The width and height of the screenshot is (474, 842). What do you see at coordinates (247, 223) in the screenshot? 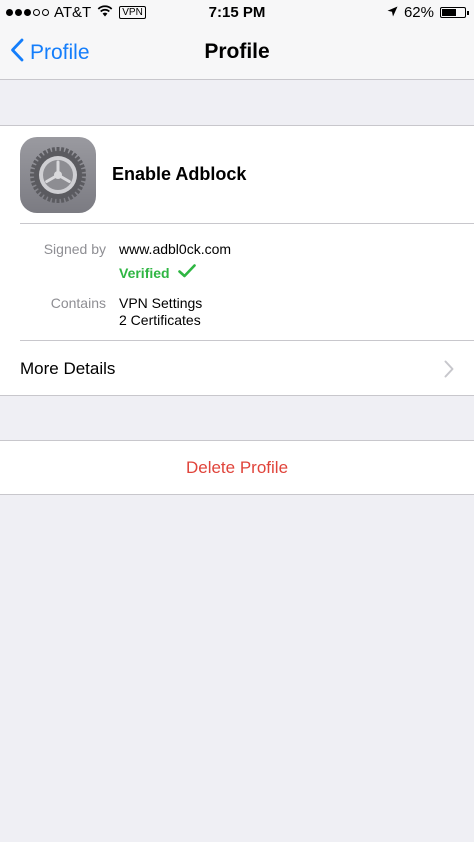
I see `divider` at bounding box center [247, 223].